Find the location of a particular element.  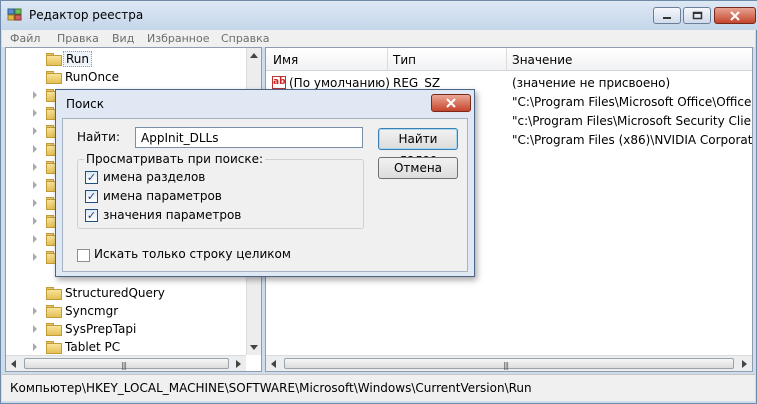

whole-string-label: Искать только строку целиком is located at coordinates (192, 254).